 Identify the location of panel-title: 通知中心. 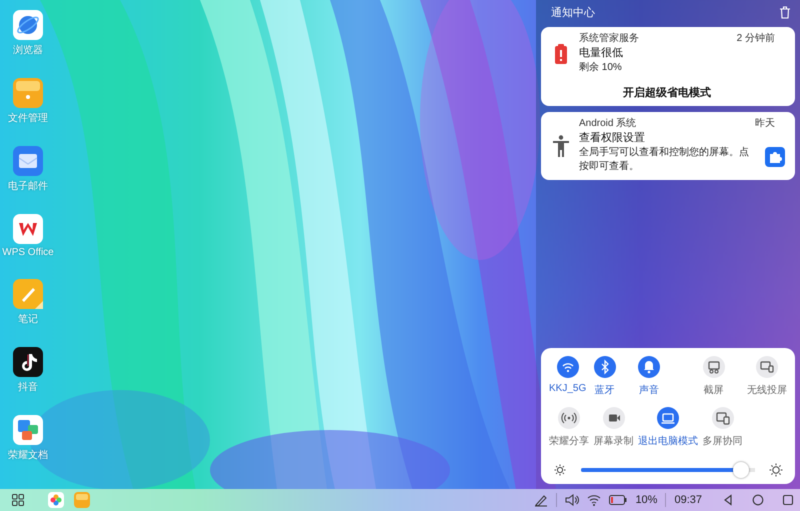
(573, 13).